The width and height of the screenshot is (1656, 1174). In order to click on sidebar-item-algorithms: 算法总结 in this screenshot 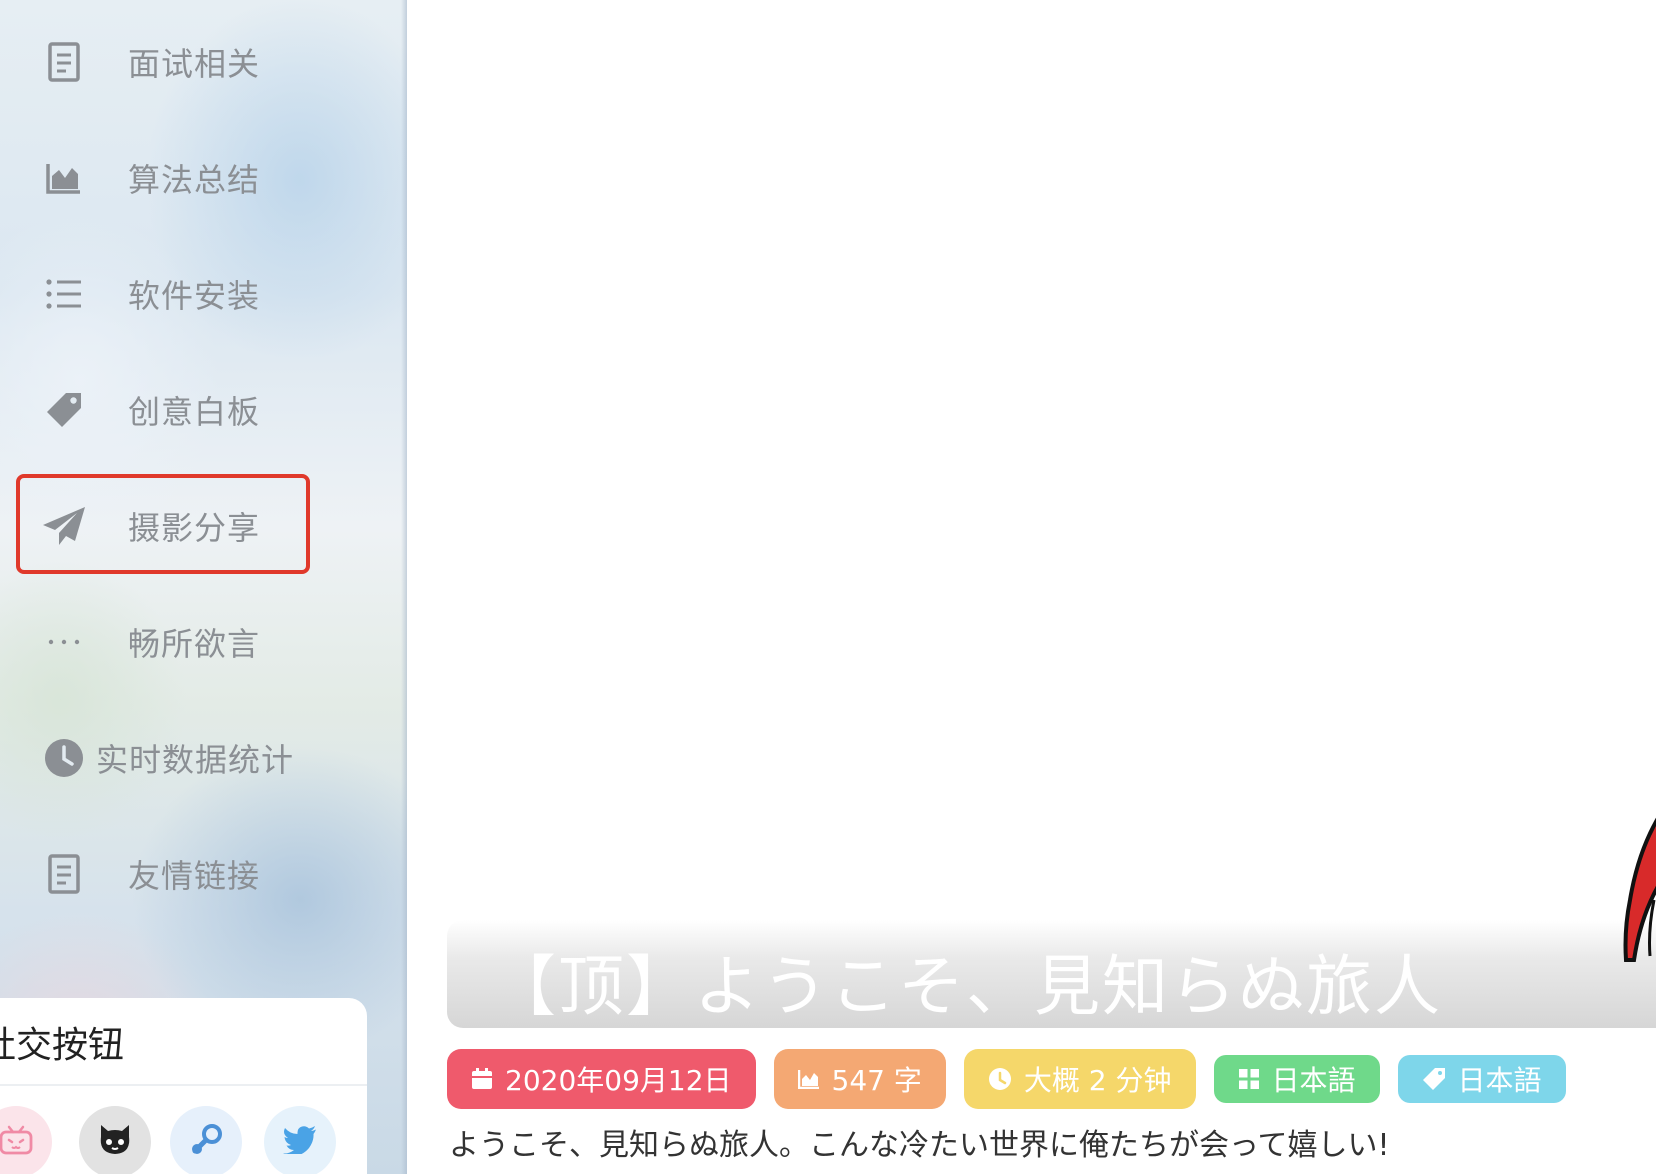, I will do `click(205, 178)`.